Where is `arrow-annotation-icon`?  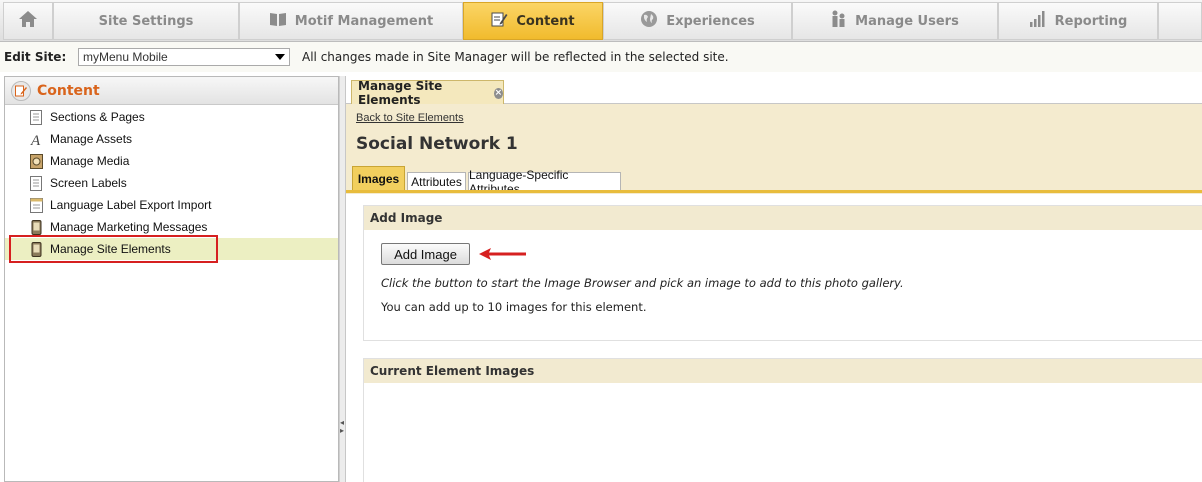 arrow-annotation-icon is located at coordinates (502, 254).